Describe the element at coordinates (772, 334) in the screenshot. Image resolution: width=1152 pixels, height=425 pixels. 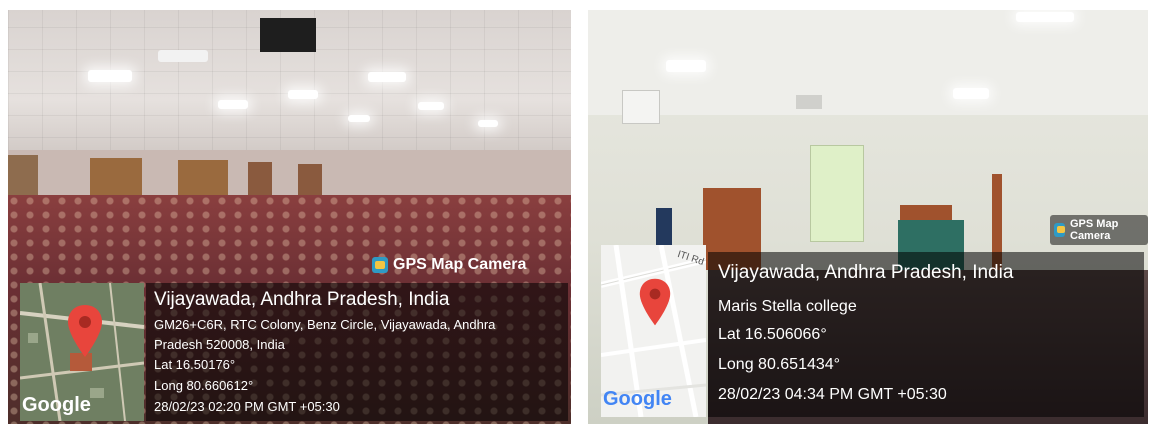
I see `latitude: Lat 16.506066°` at that location.